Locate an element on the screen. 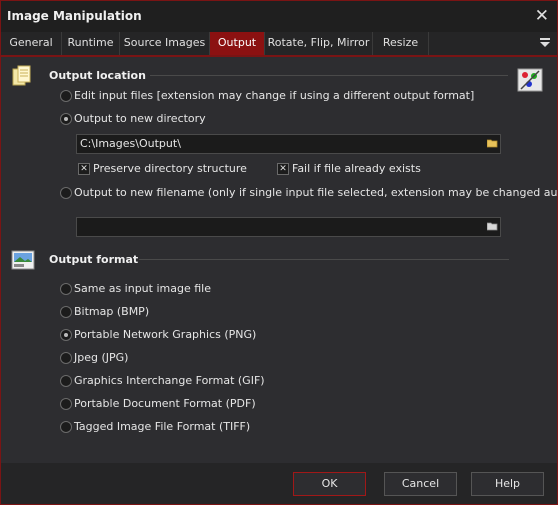  tab-runtime: Runtime is located at coordinates (91, 43).